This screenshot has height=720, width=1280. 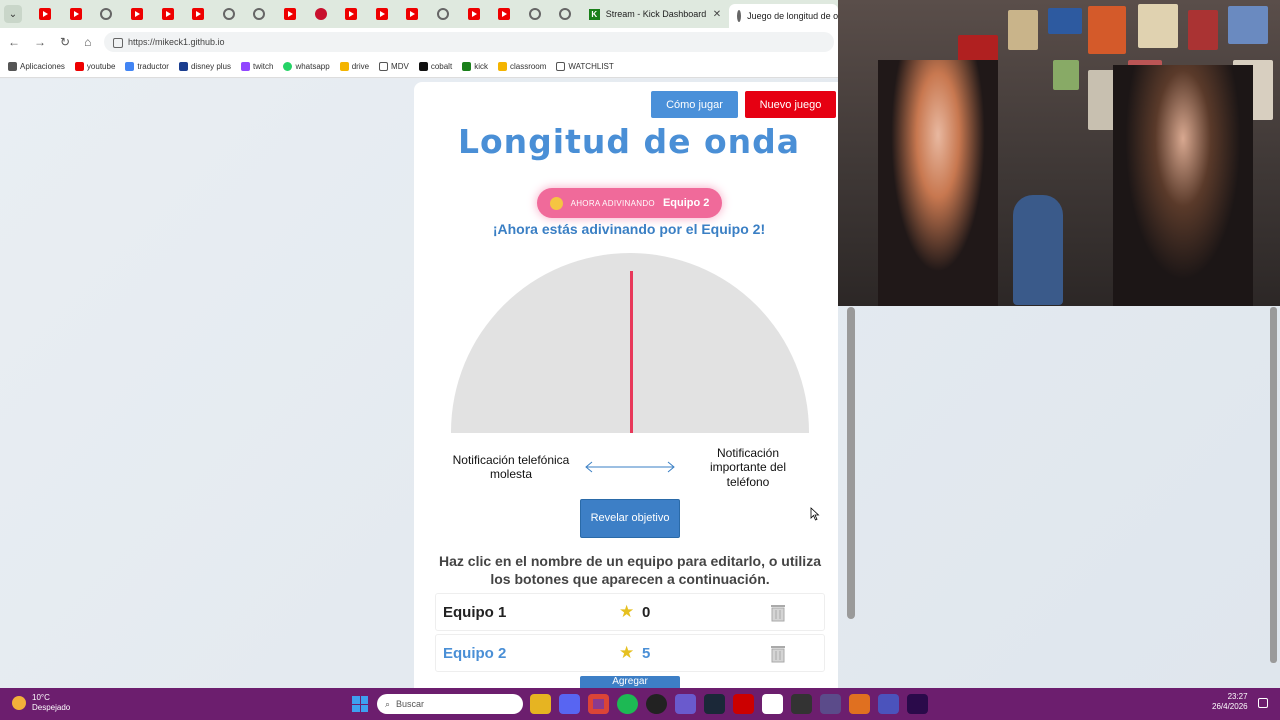 I want to click on tab-pinterest, so click(x=320, y=14).